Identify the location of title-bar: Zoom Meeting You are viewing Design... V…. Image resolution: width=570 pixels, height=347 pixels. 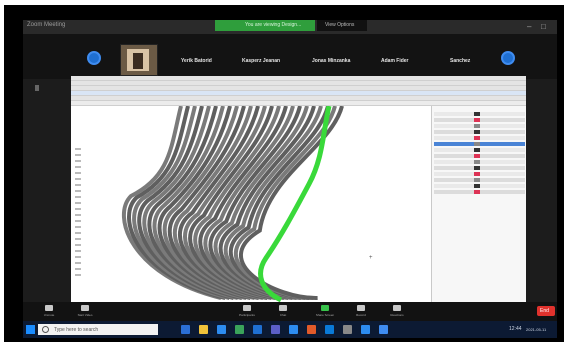
(290, 27).